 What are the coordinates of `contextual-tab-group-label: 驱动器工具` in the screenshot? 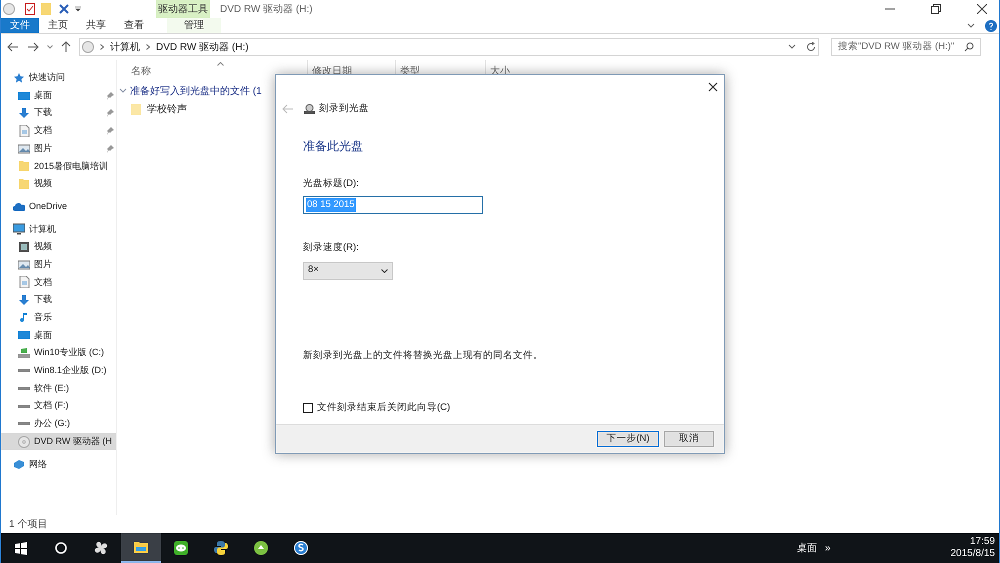 It's located at (183, 9).